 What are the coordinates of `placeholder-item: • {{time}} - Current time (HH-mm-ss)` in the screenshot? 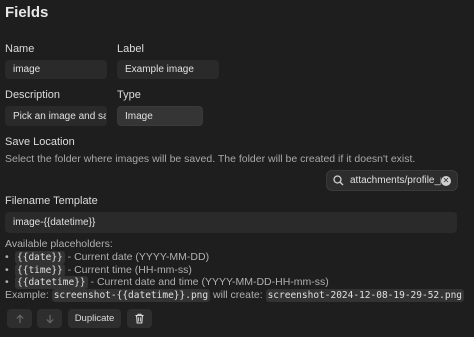 It's located at (98, 270).